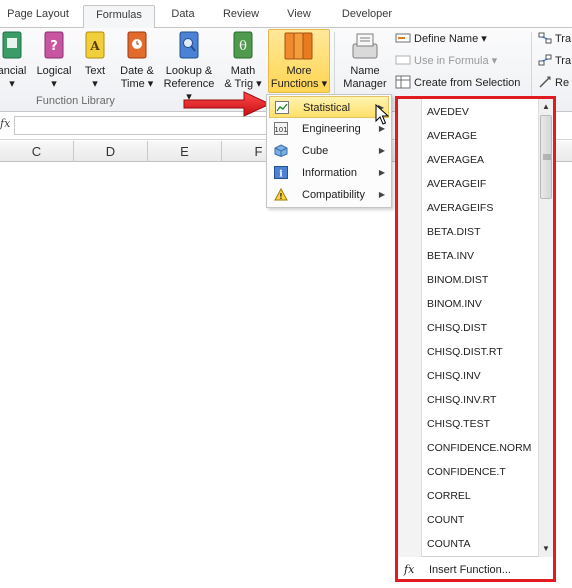  I want to click on function-item-average: AVERAGE, so click(452, 136).